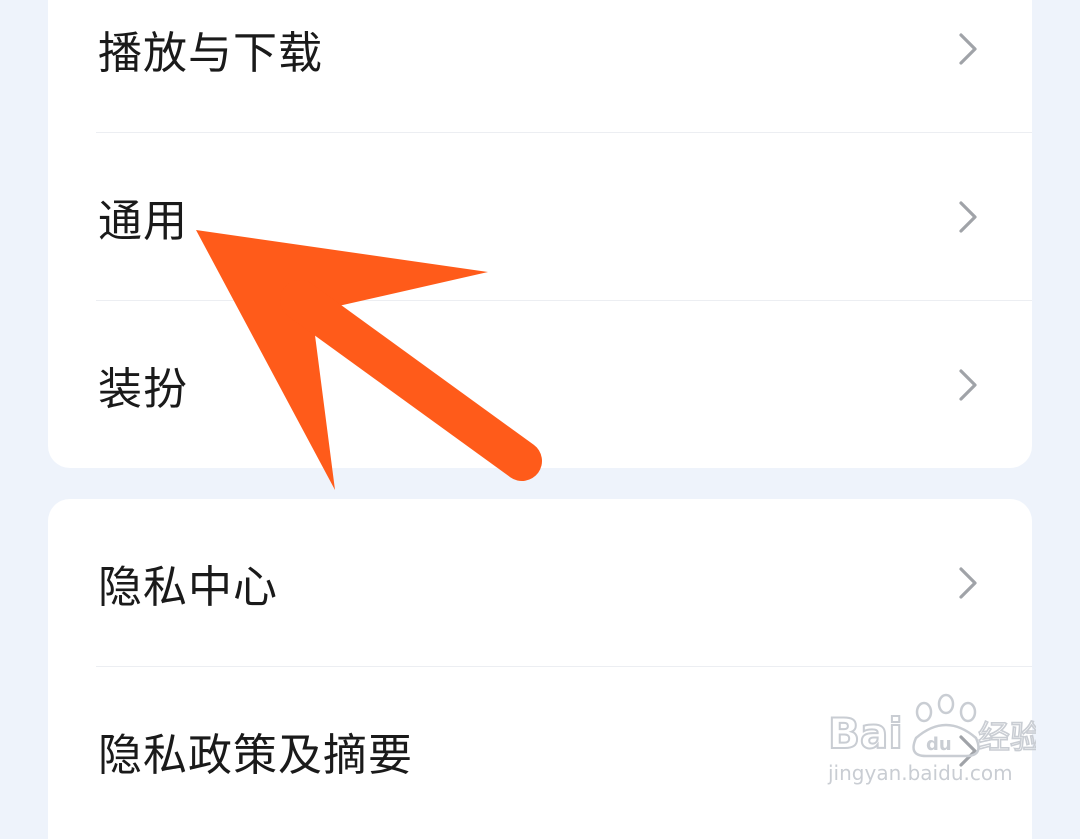 This screenshot has height=839, width=1080. Describe the element at coordinates (188, 587) in the screenshot. I see `settings-item-label: 隐私中心` at that location.